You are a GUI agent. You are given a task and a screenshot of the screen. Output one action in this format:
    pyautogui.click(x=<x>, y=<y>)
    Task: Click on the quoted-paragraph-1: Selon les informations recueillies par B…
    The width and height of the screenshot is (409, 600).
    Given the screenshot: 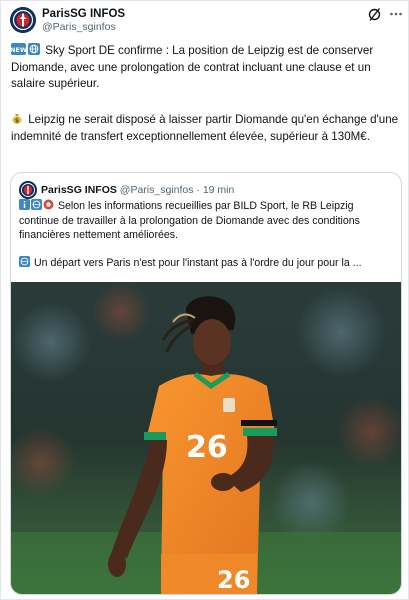 What is the action you would take?
    pyautogui.click(x=207, y=221)
    